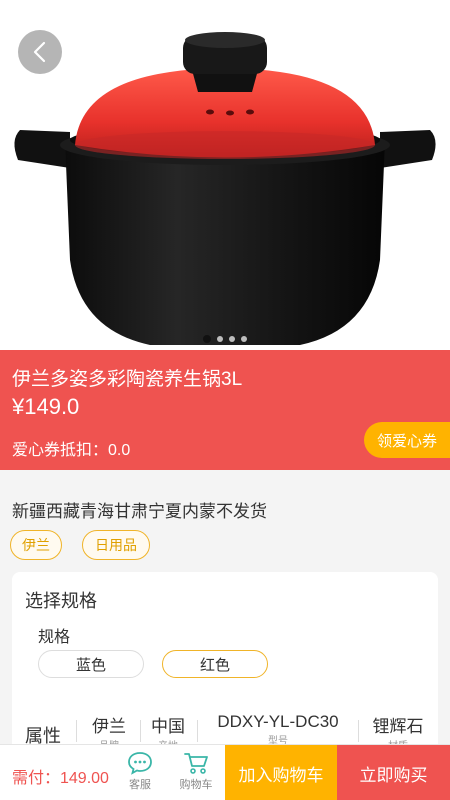 This screenshot has height=800, width=450. I want to click on add-to-cart-button: 加入购物车, so click(281, 772).